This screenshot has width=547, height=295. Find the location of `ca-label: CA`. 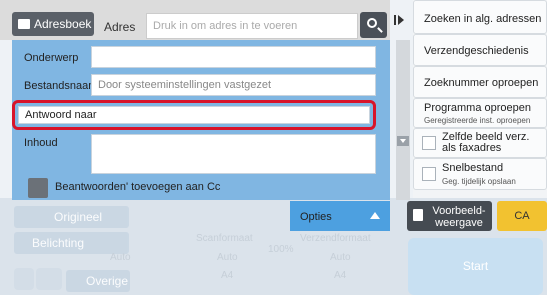

ca-label: CA is located at coordinates (522, 216).